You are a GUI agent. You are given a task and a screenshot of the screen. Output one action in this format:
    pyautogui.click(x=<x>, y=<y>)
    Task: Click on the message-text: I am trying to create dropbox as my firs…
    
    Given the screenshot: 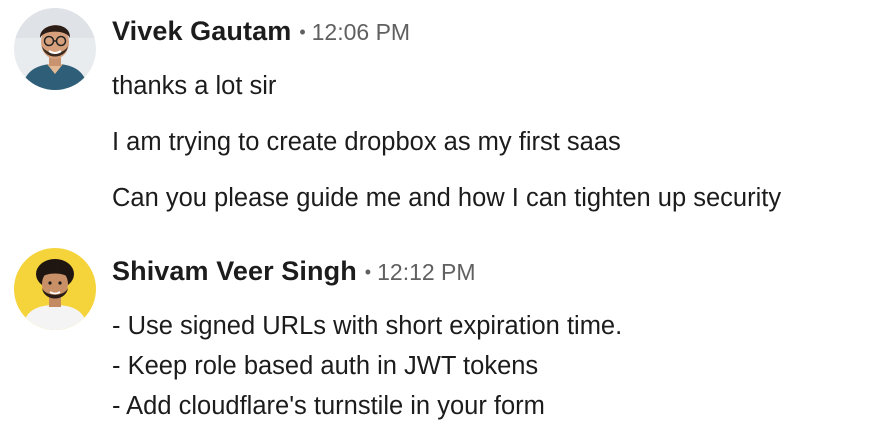 What is the action you would take?
    pyautogui.click(x=366, y=142)
    